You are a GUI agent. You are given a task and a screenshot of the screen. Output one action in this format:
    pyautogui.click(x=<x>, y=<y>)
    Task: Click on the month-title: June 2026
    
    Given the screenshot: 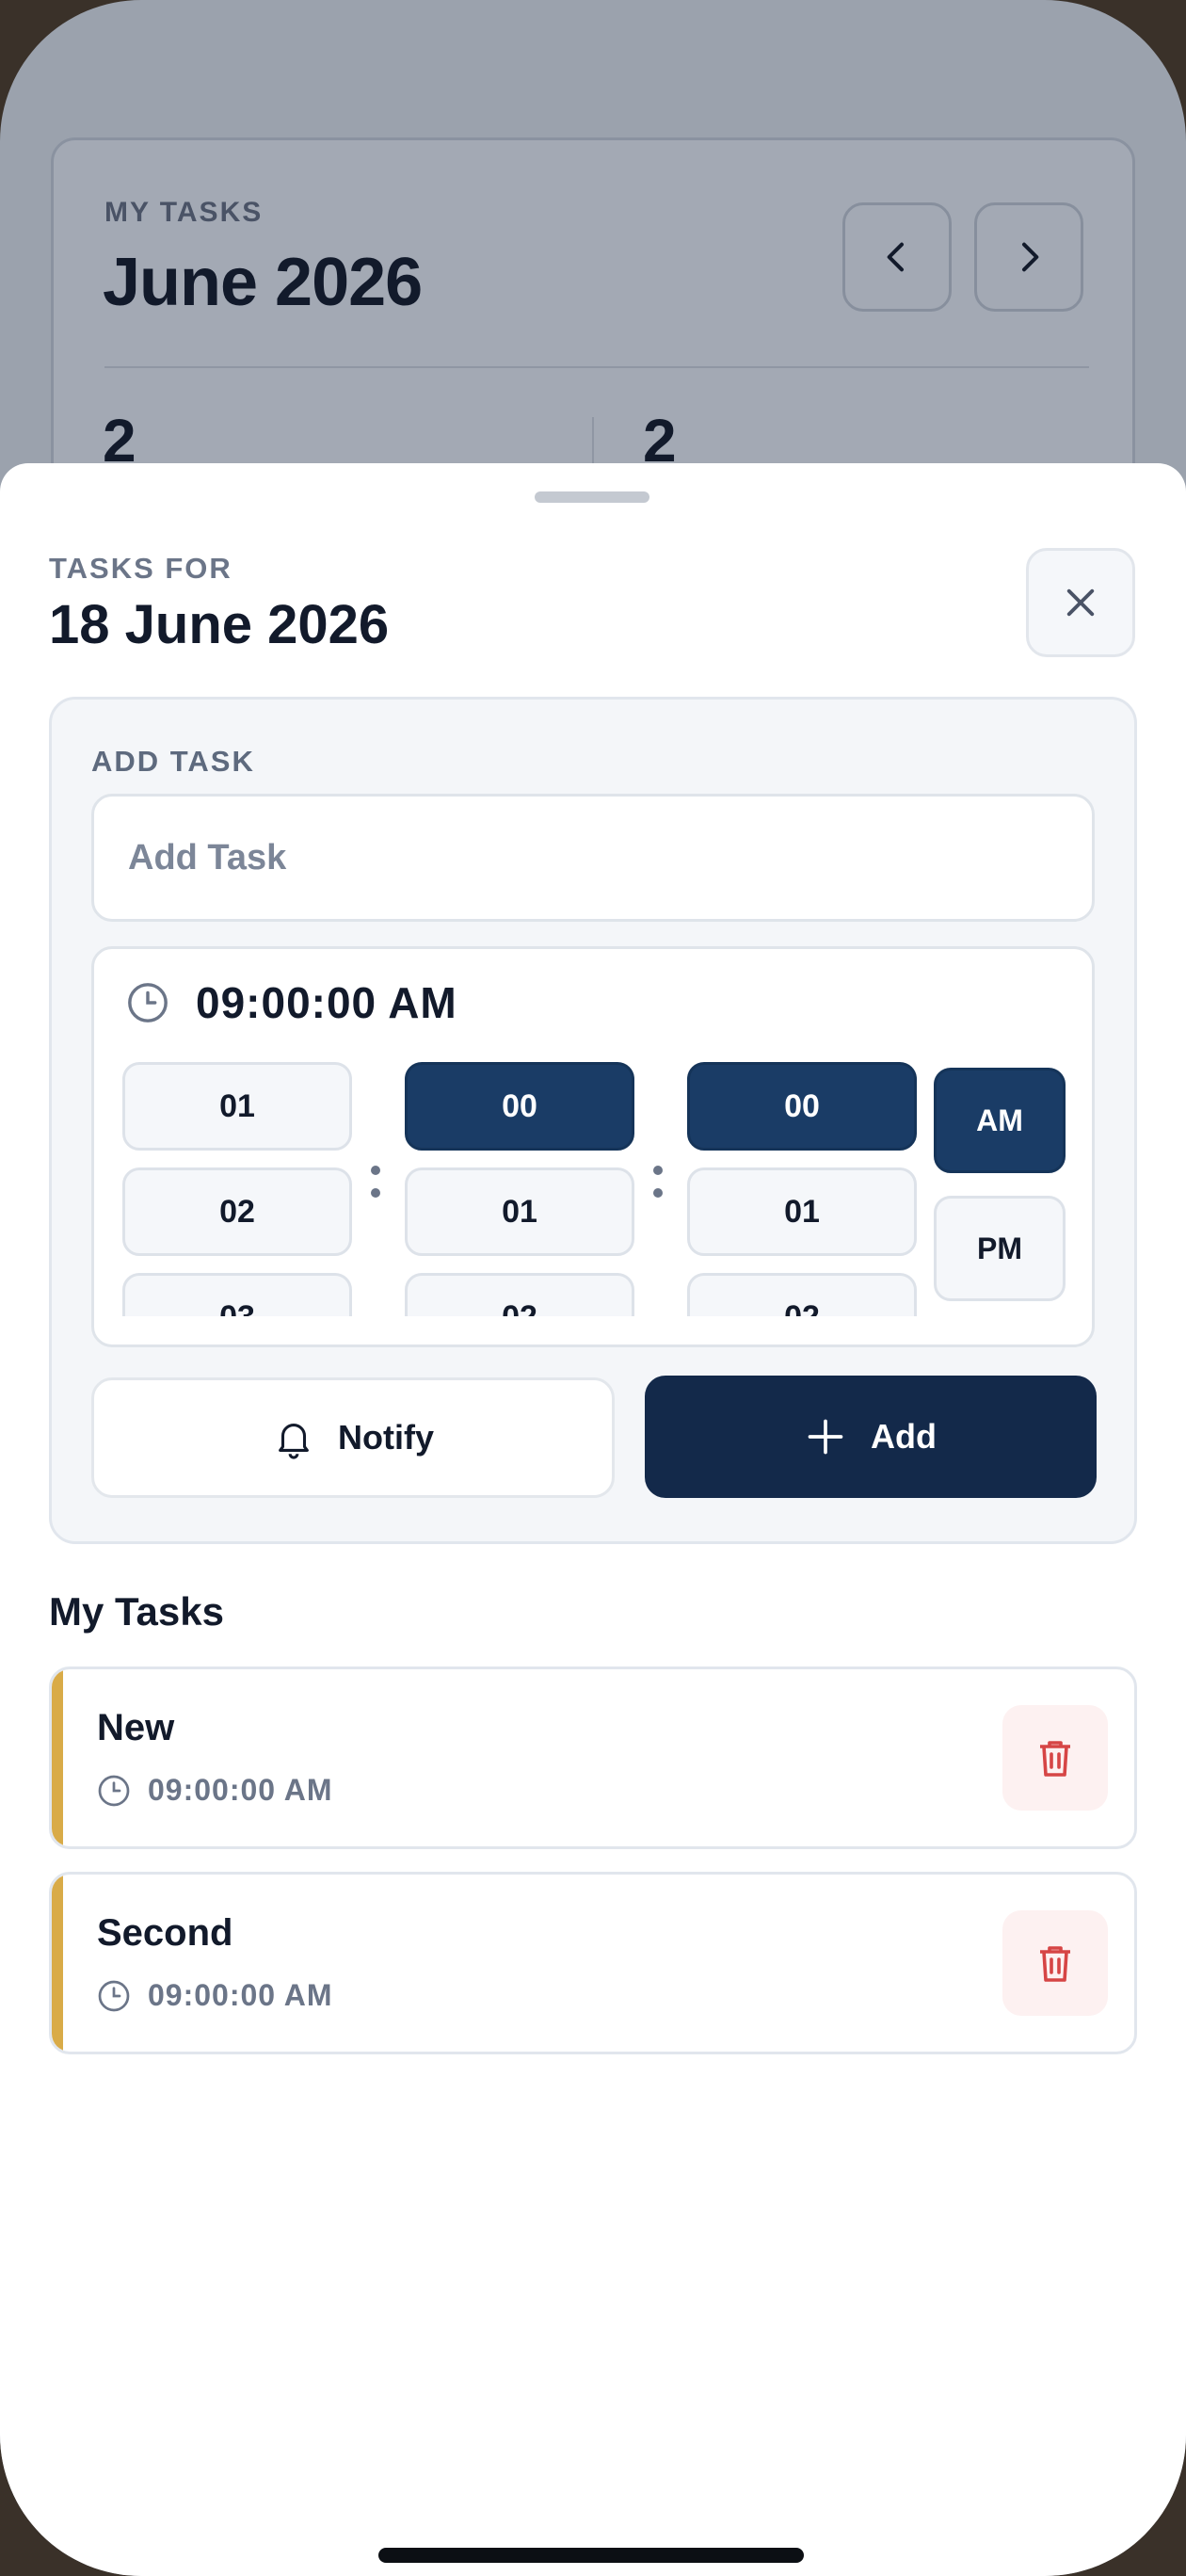 What is the action you would take?
    pyautogui.click(x=263, y=282)
    